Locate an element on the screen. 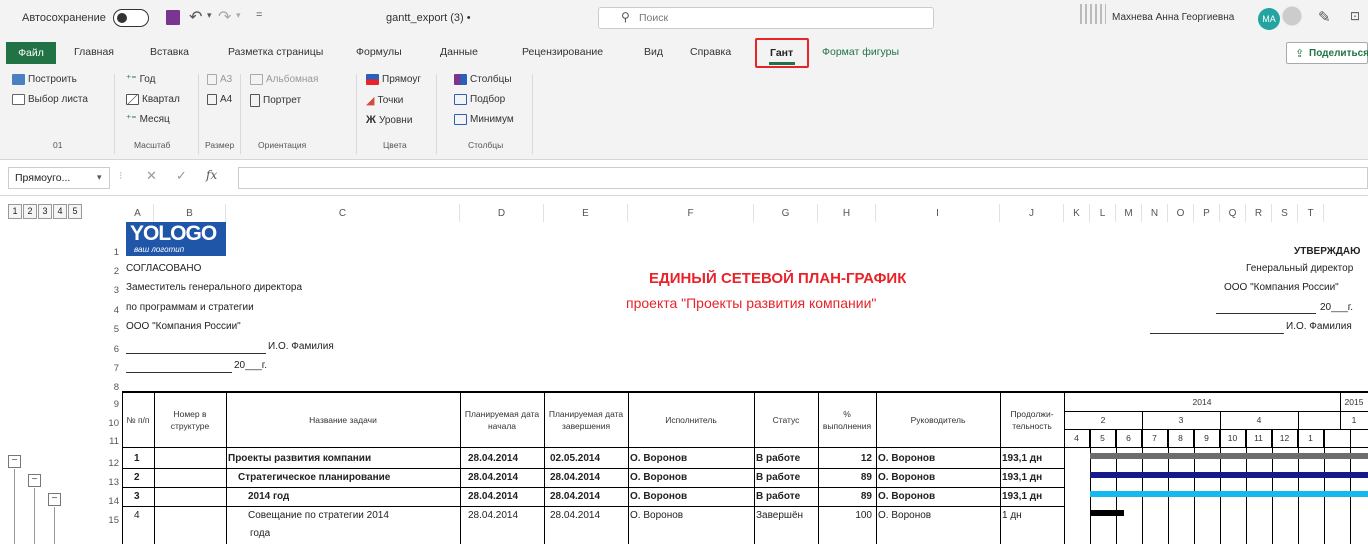 Image resolution: width=1368 pixels, height=544 pixels. row-header-11: 11 is located at coordinates (111, 441).